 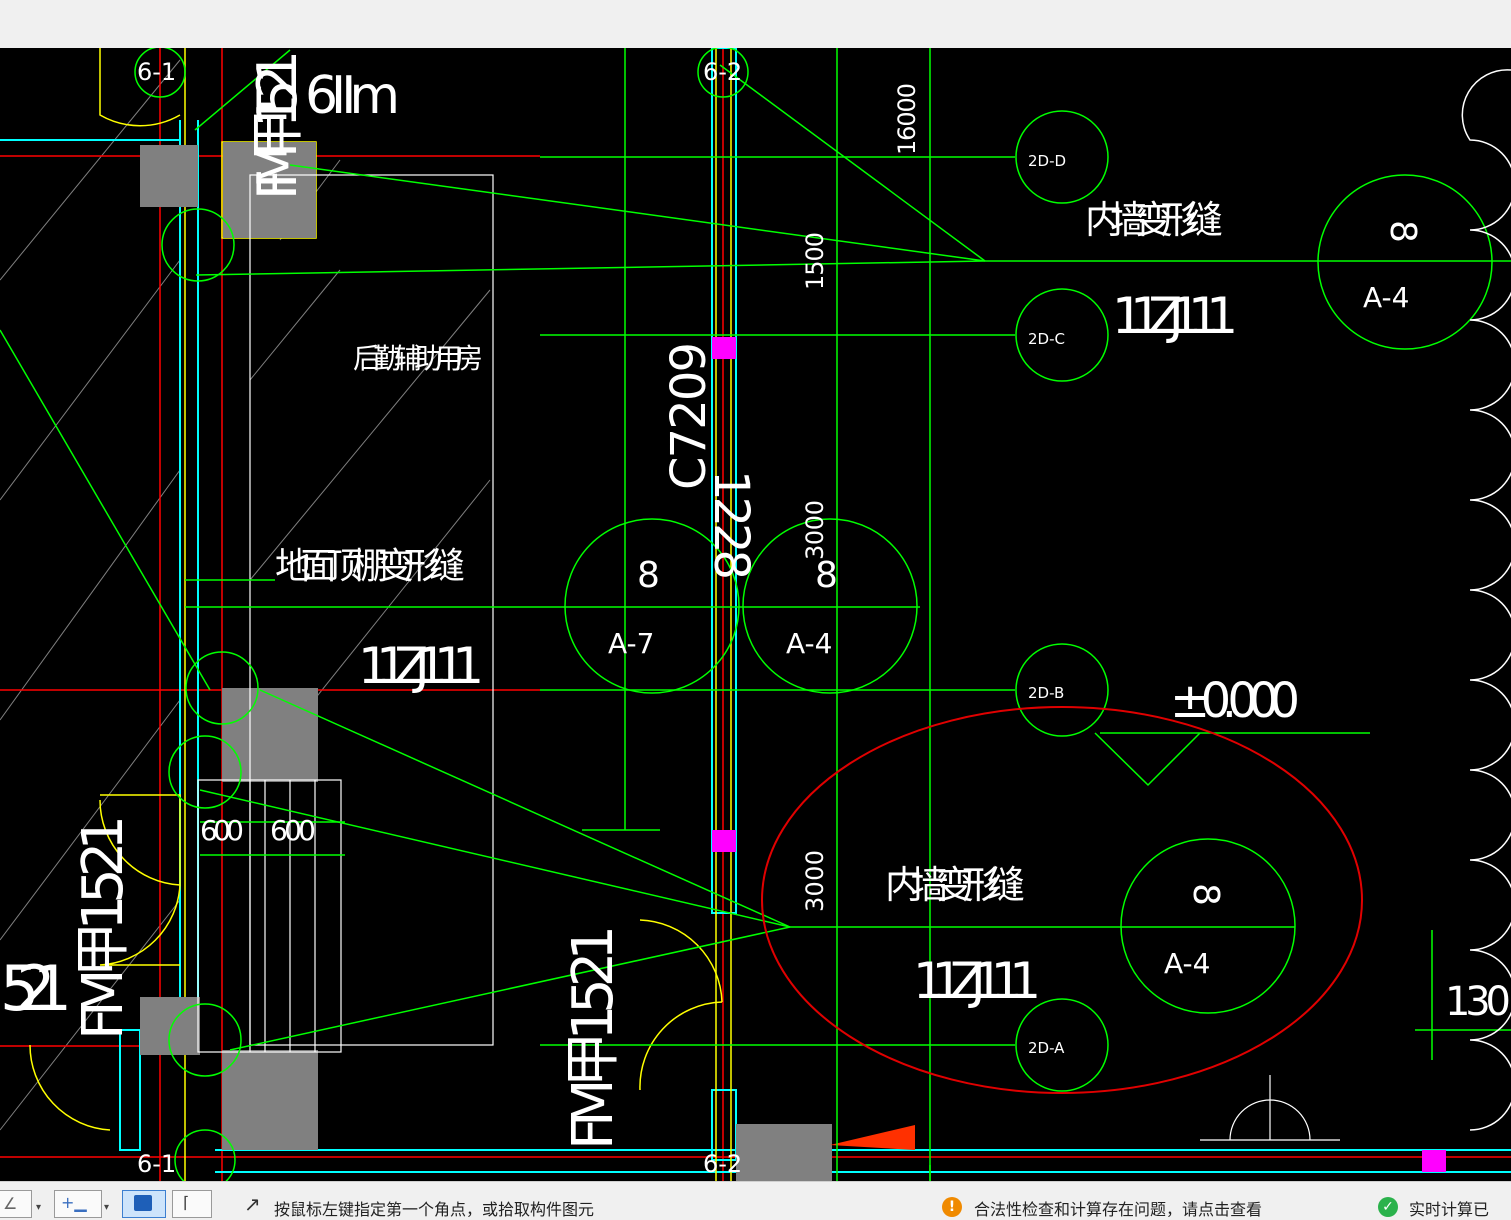 I want to click on grid-2d-a-text: 2D-A, so click(x=1046, y=1048).